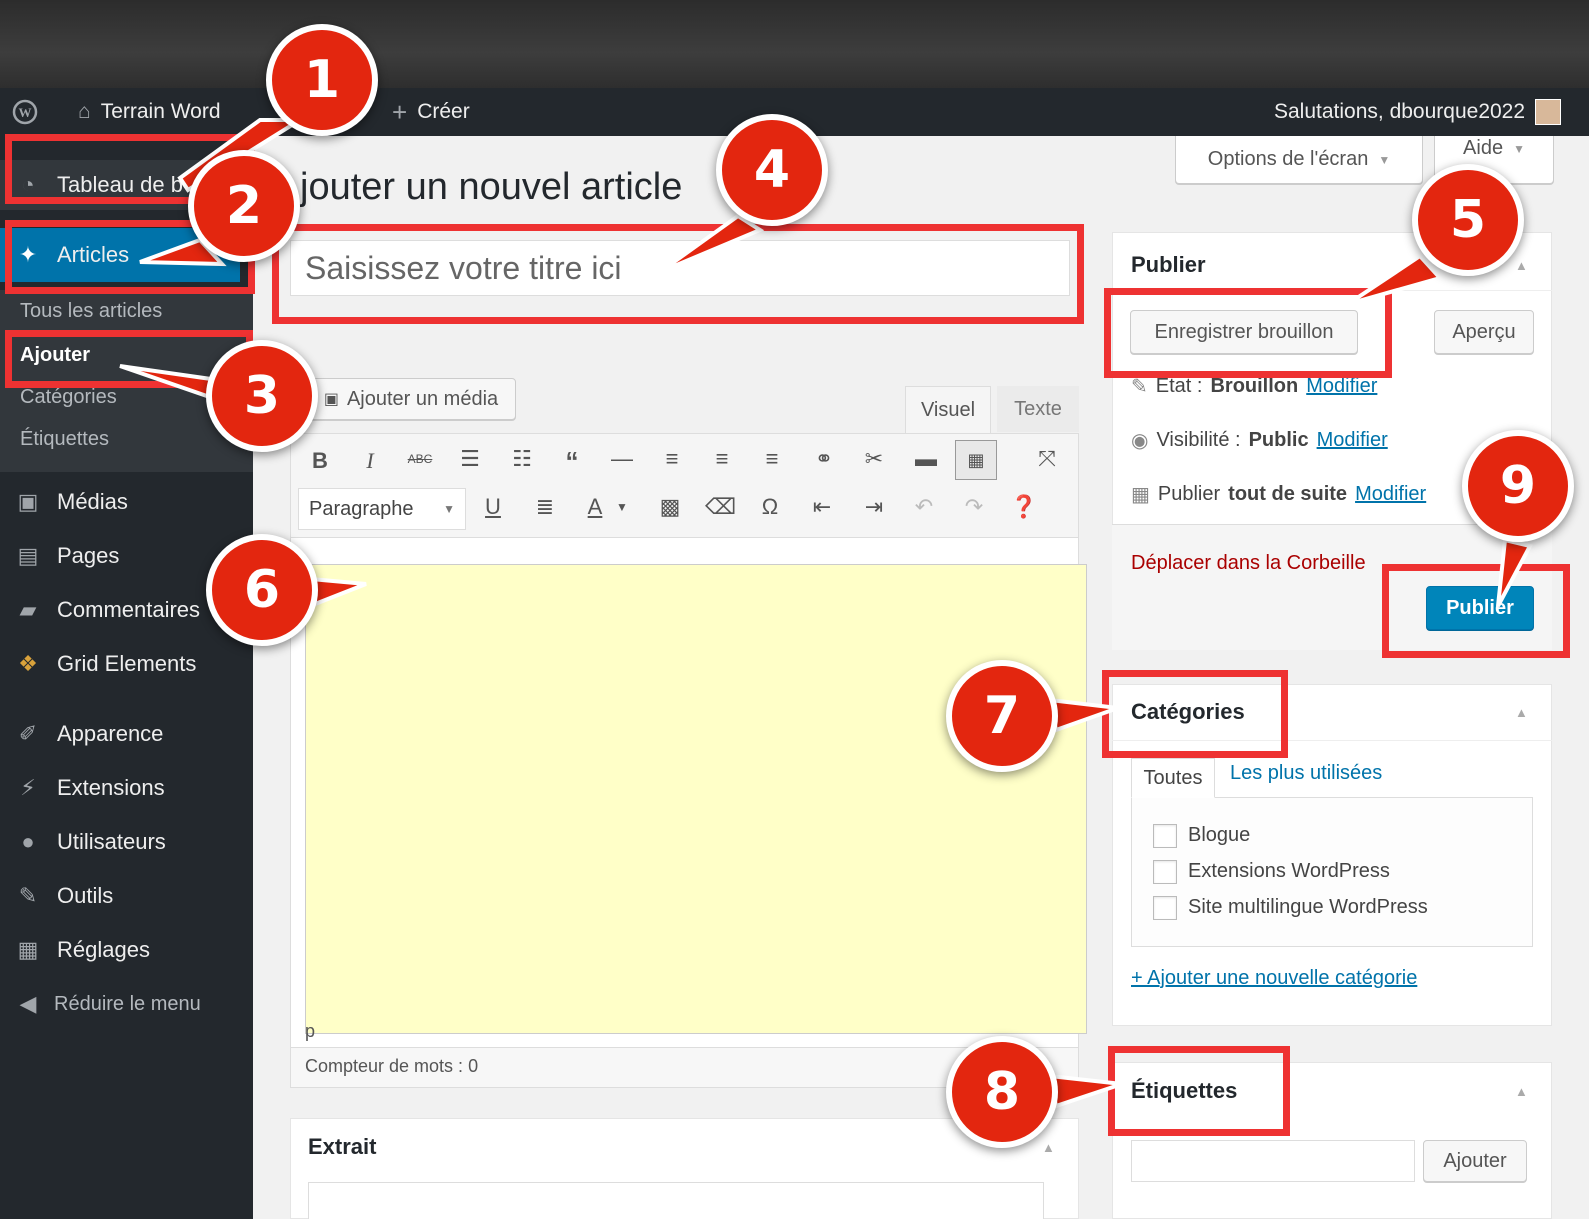 This screenshot has height=1219, width=1589. Describe the element at coordinates (1198, 440) in the screenshot. I see `visibility-label: Visibilité :` at that location.